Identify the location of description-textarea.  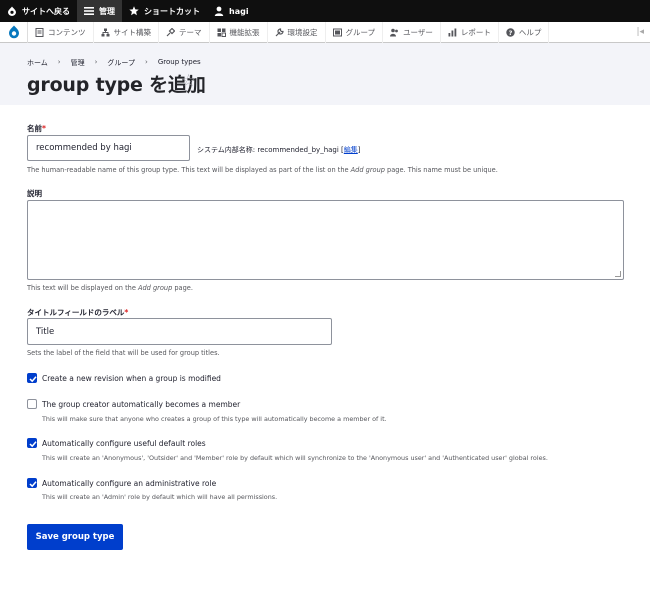
(325, 240).